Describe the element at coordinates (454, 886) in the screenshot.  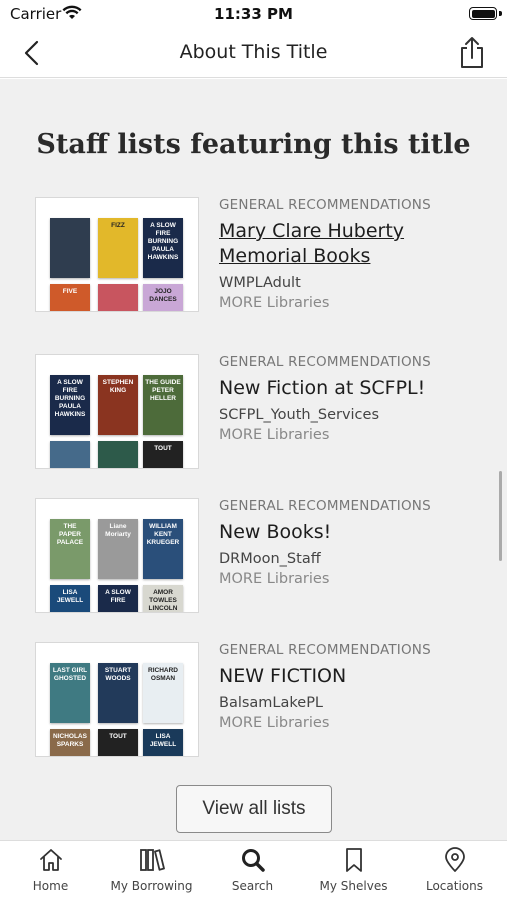
I see `tab-label: Locations` at that location.